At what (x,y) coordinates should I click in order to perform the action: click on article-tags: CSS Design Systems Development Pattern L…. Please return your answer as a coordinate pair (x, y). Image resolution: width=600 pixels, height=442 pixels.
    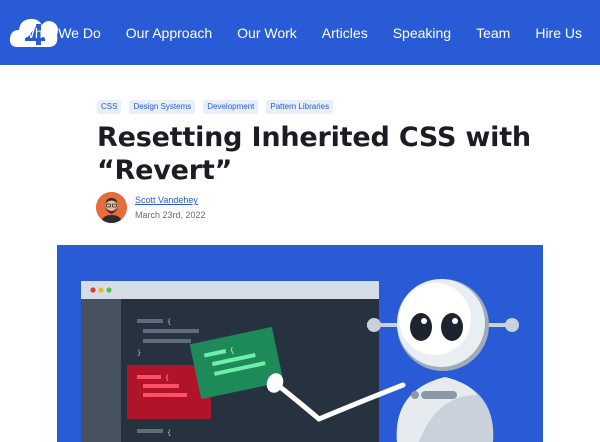
    Looking at the image, I should click on (215, 107).